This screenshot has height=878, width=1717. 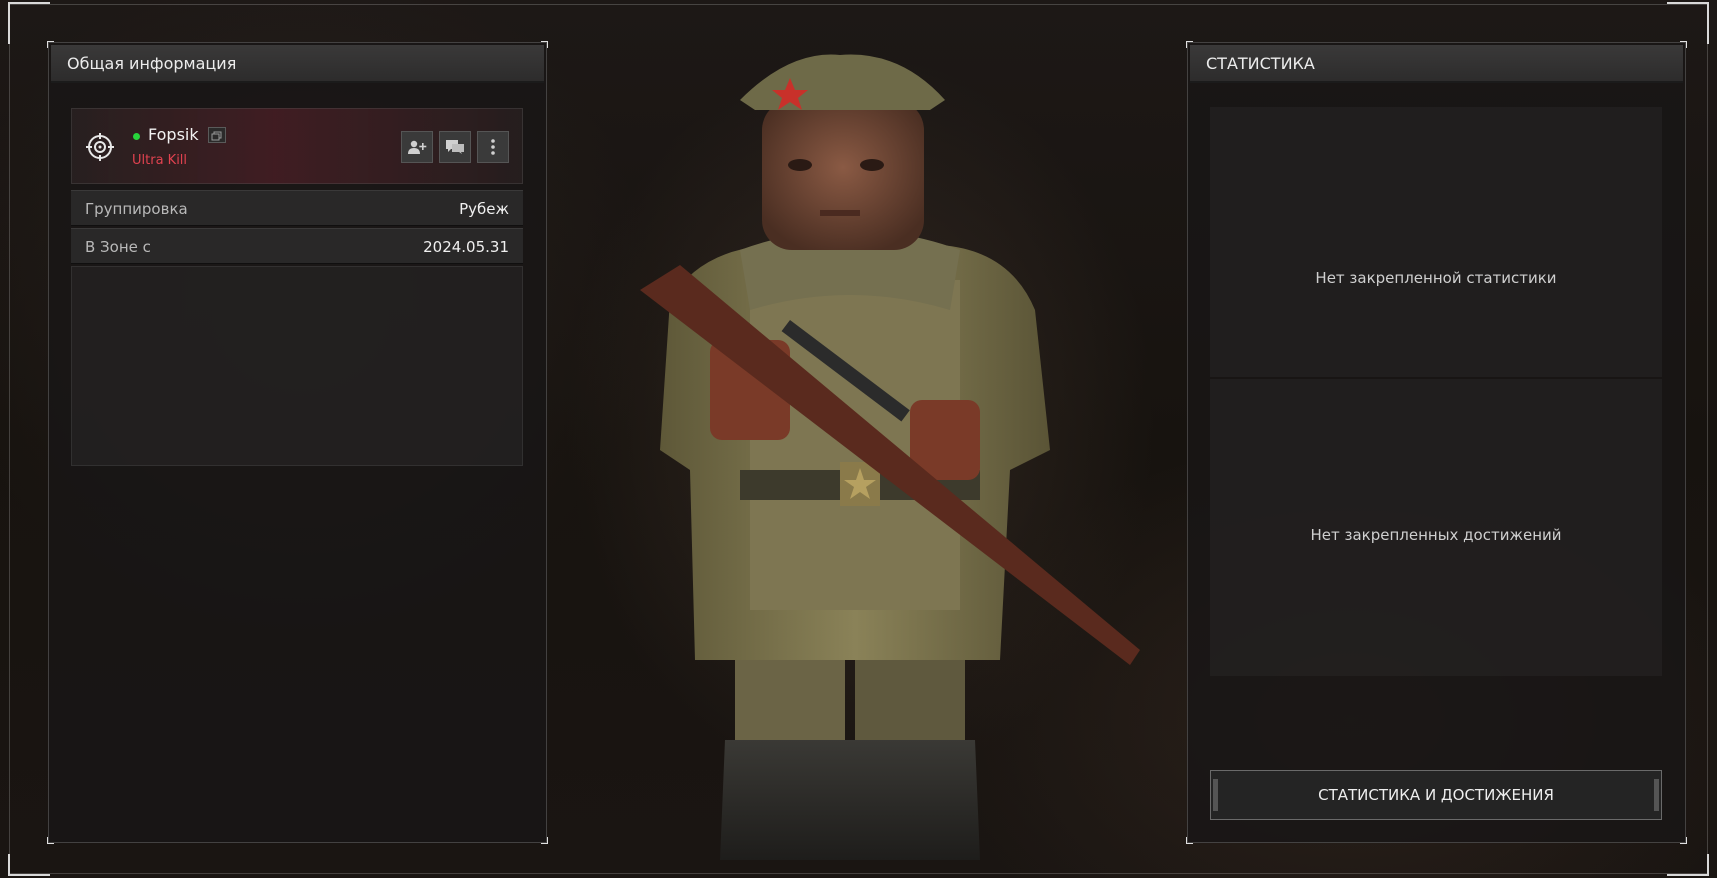 I want to click on stats-achievements-button: СТАТИСТИКА И ДОСТИЖЕНИЯ, so click(x=1436, y=795).